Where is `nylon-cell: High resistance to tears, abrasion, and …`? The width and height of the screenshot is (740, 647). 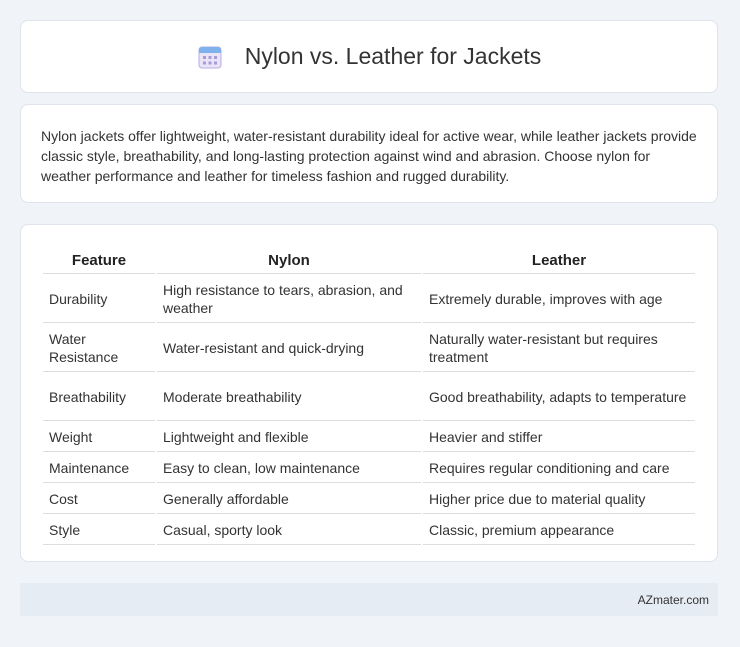
nylon-cell: High resistance to tears, abrasion, and … is located at coordinates (289, 299).